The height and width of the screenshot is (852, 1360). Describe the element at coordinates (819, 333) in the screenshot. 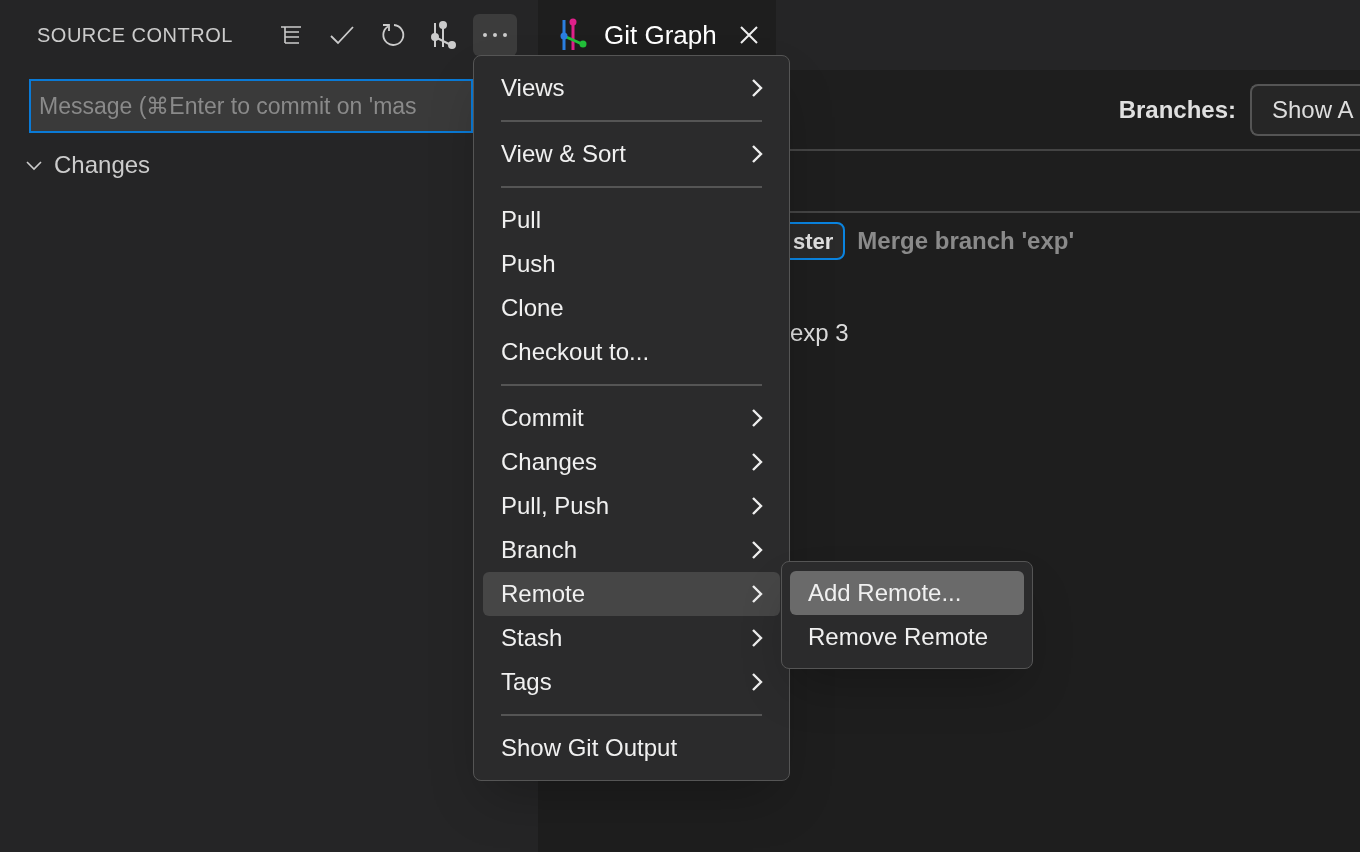

I see `commit-message: exp 3` at that location.